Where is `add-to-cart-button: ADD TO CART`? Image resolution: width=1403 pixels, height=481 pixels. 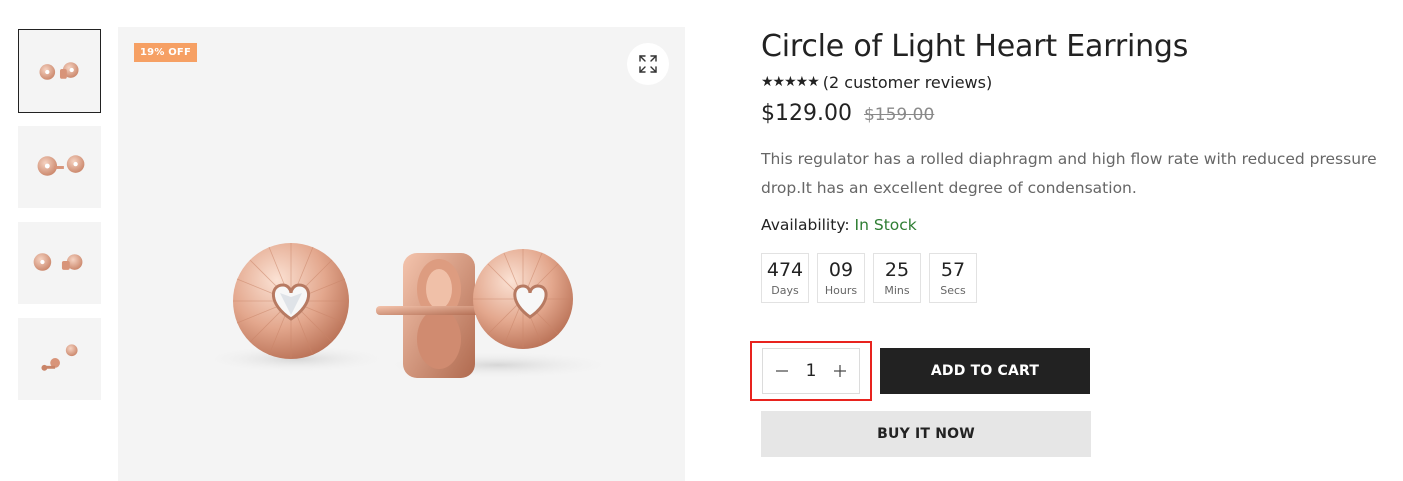
add-to-cart-button: ADD TO CART is located at coordinates (985, 371).